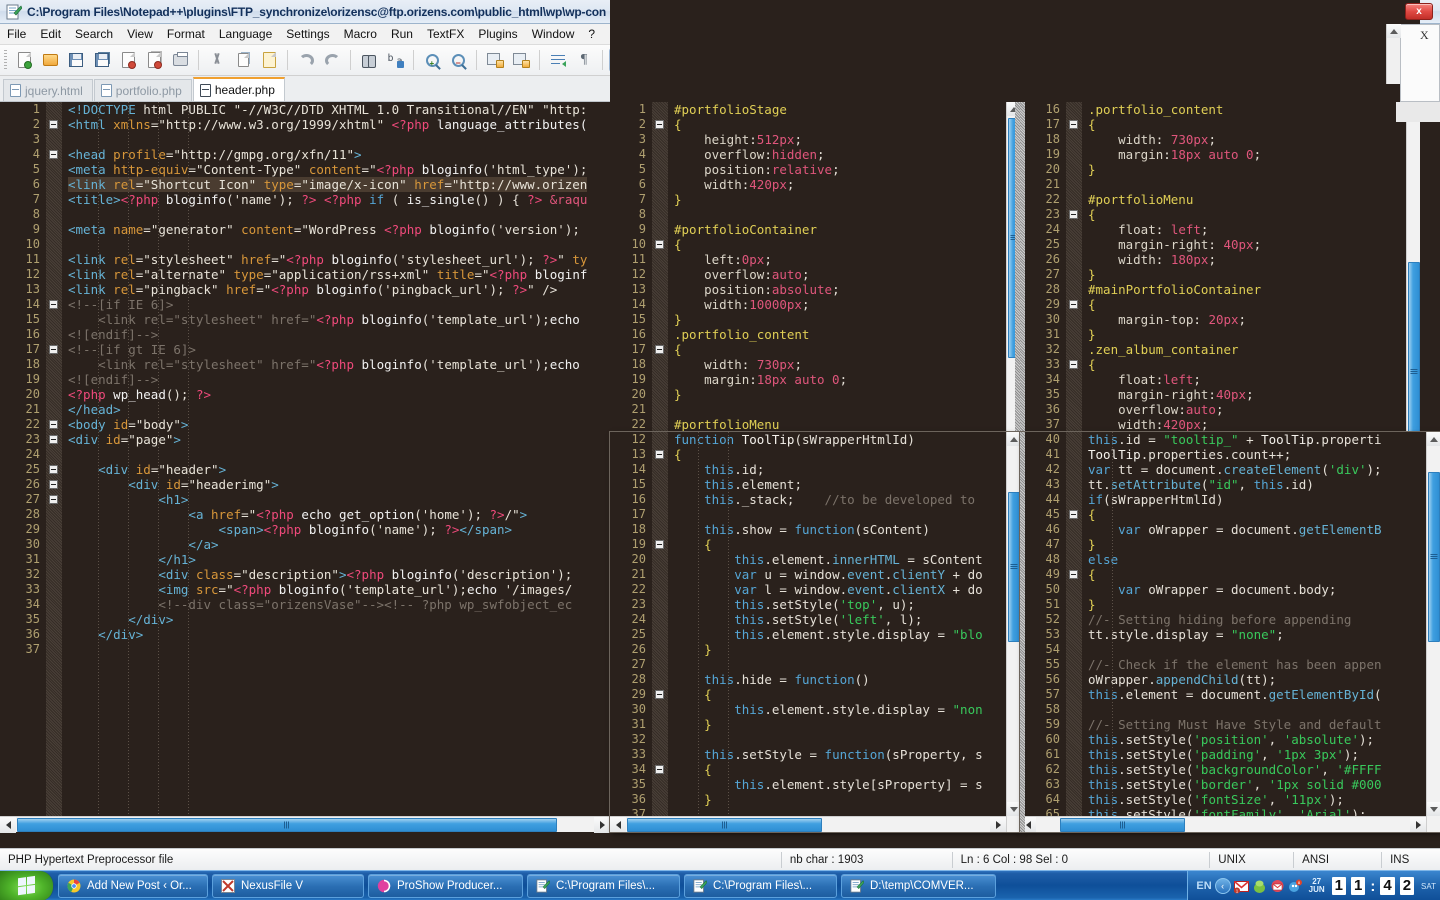 The width and height of the screenshot is (1440, 900). Describe the element at coordinates (1433, 809) in the screenshot. I see `scroll-down-arrow` at that location.